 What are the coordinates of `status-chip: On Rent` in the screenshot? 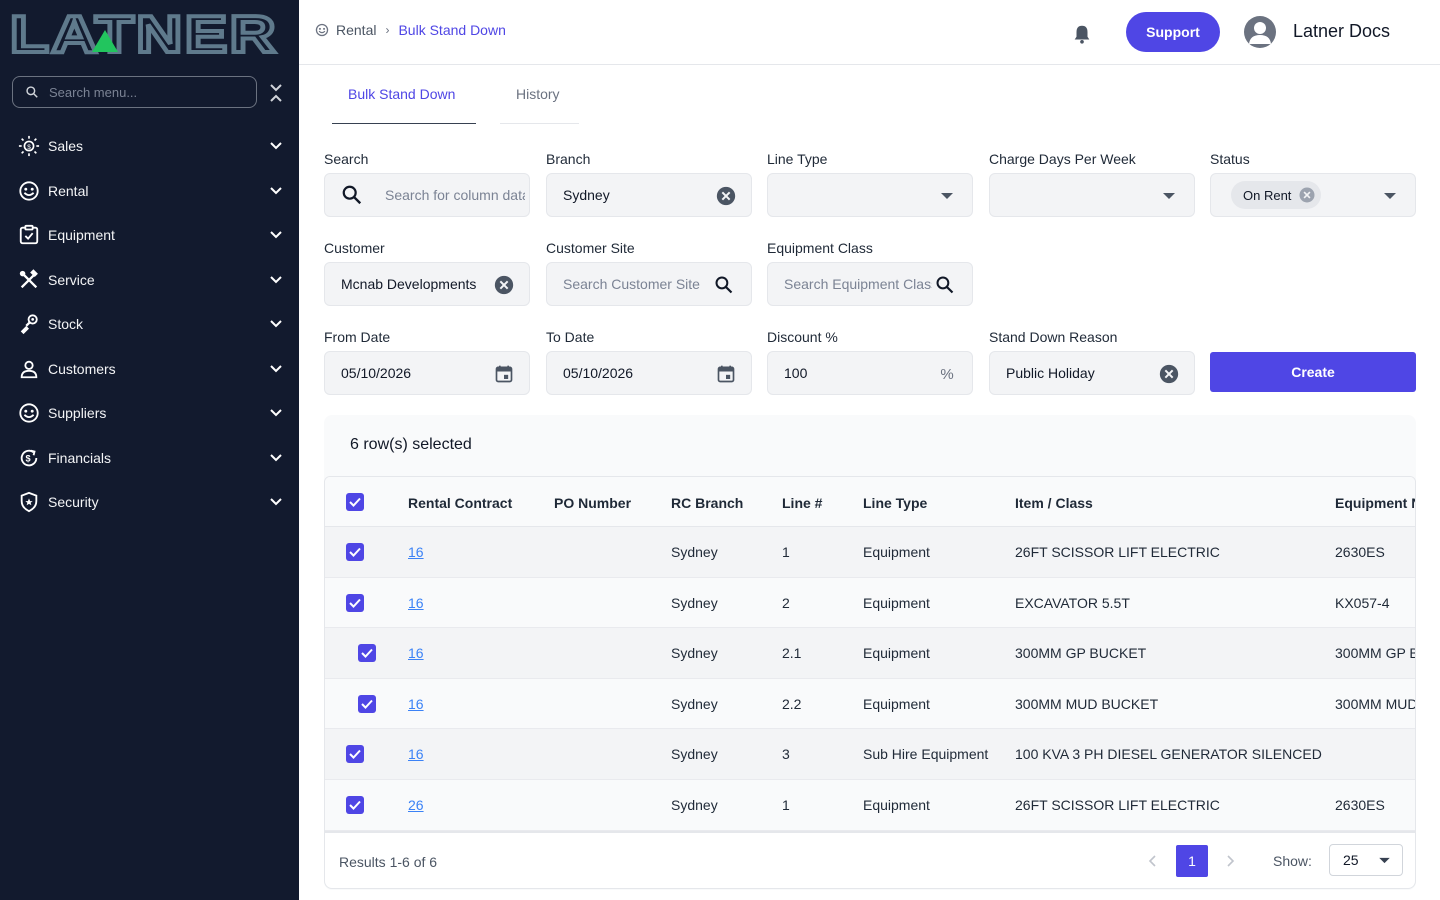 It's located at (1276, 195).